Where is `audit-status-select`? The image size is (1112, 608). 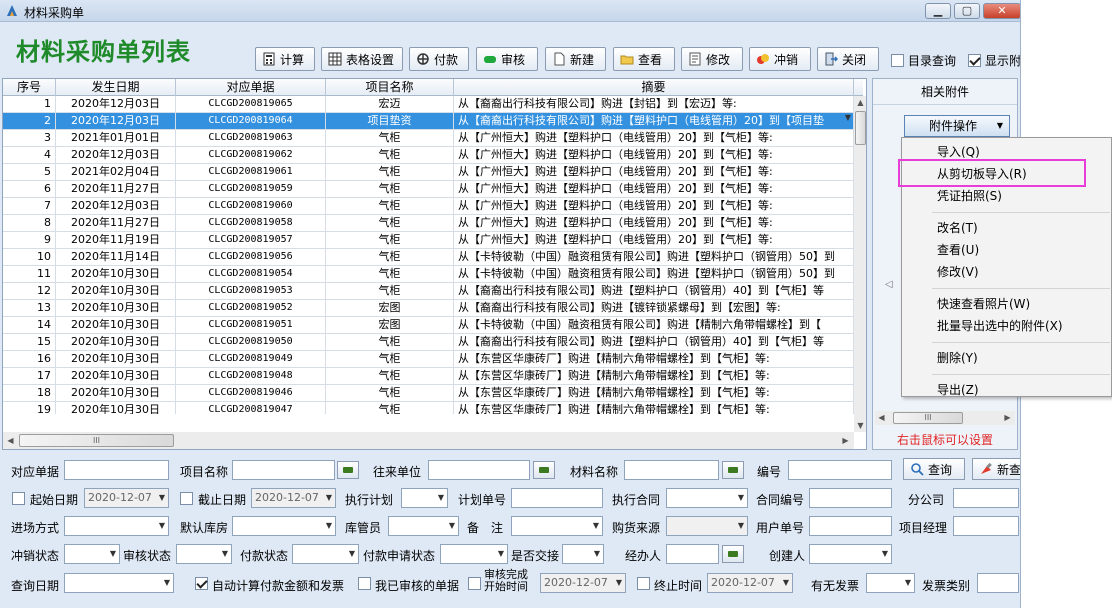 audit-status-select is located at coordinates (204, 554).